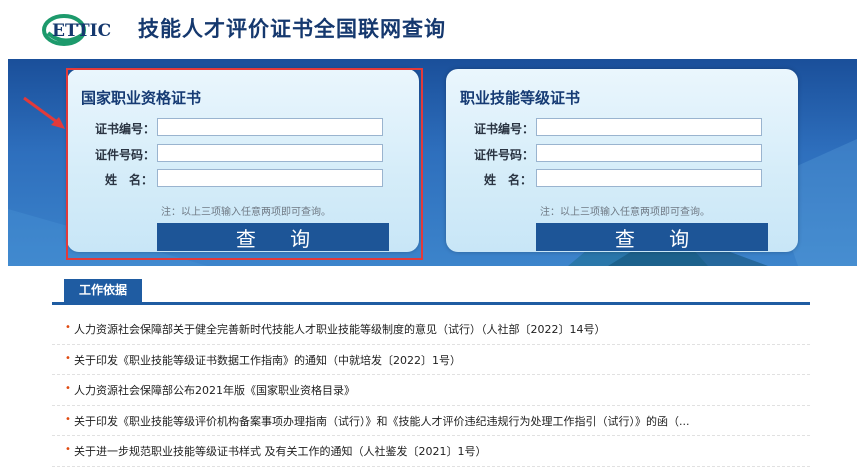 The height and width of the screenshot is (467, 865). Describe the element at coordinates (44, 112) in the screenshot. I see `pointer-arrow-icon` at that location.